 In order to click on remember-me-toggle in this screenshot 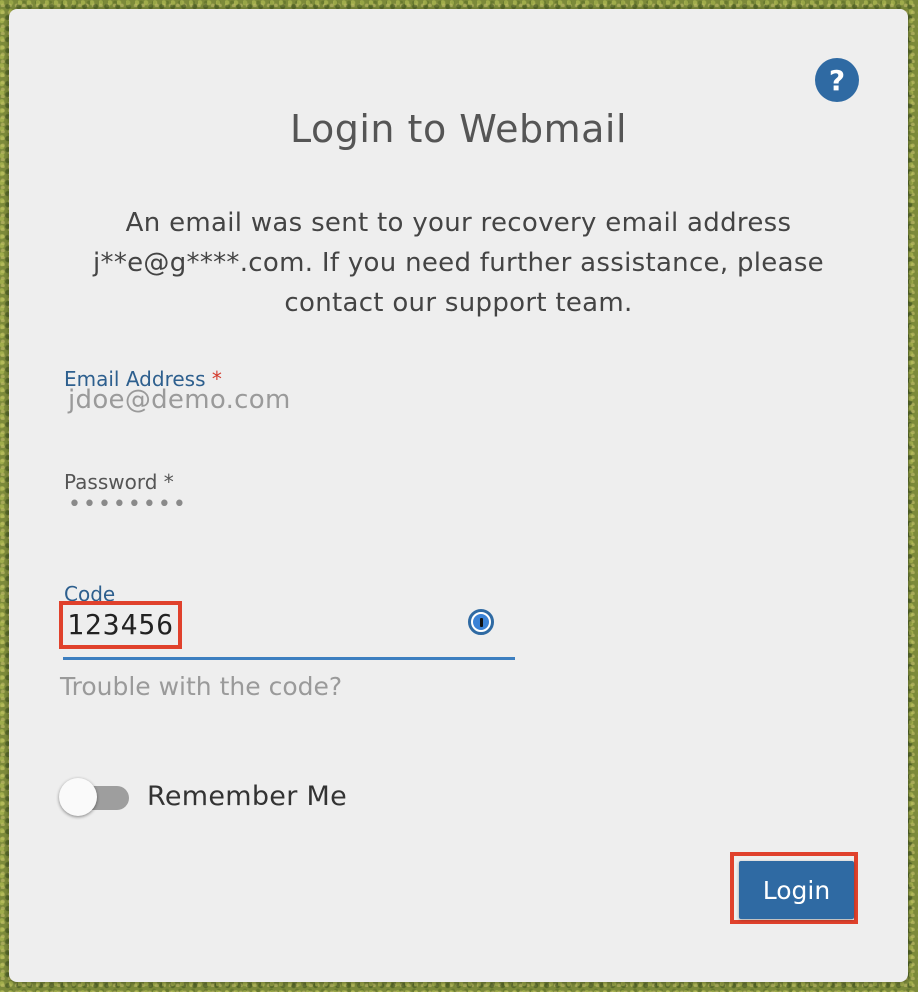, I will do `click(95, 797)`.